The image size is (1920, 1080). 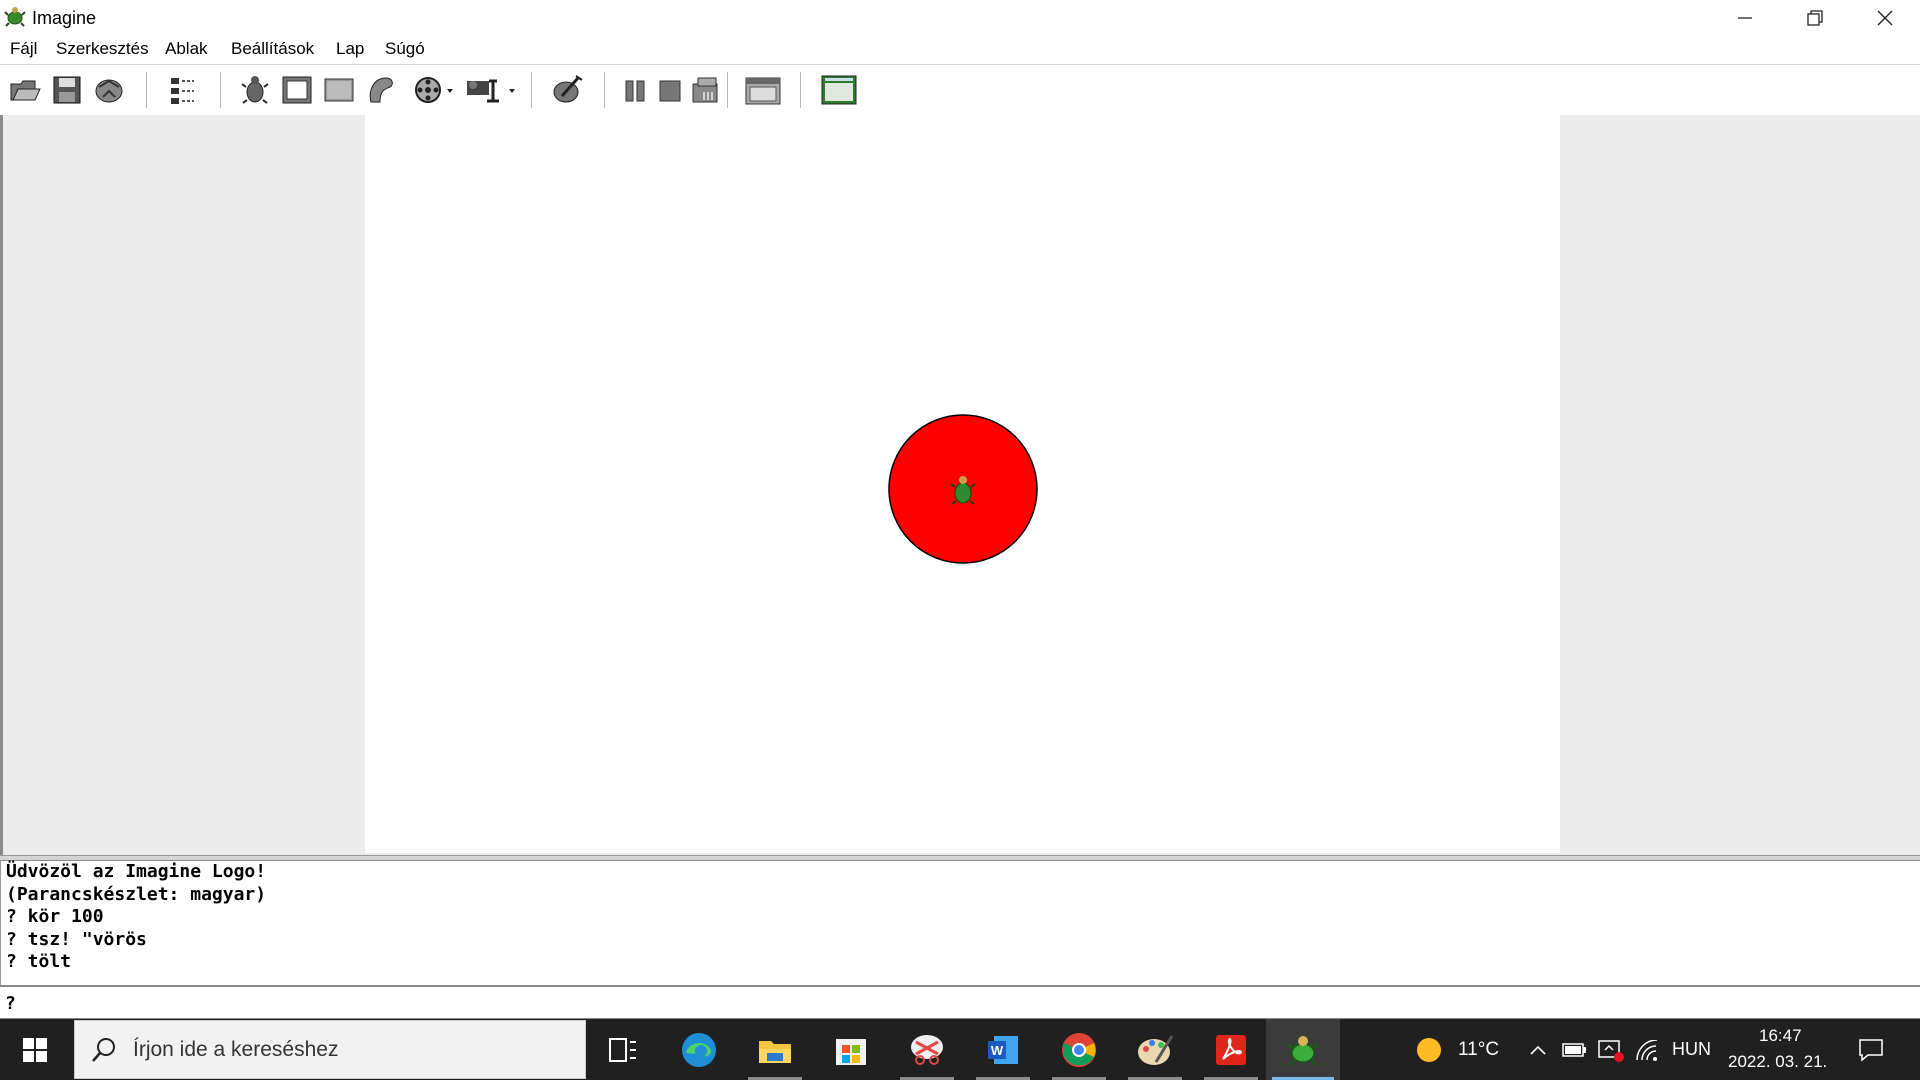 What do you see at coordinates (136, 871) in the screenshot?
I see `console-line: Üdvözöl az Imagine Logo!` at bounding box center [136, 871].